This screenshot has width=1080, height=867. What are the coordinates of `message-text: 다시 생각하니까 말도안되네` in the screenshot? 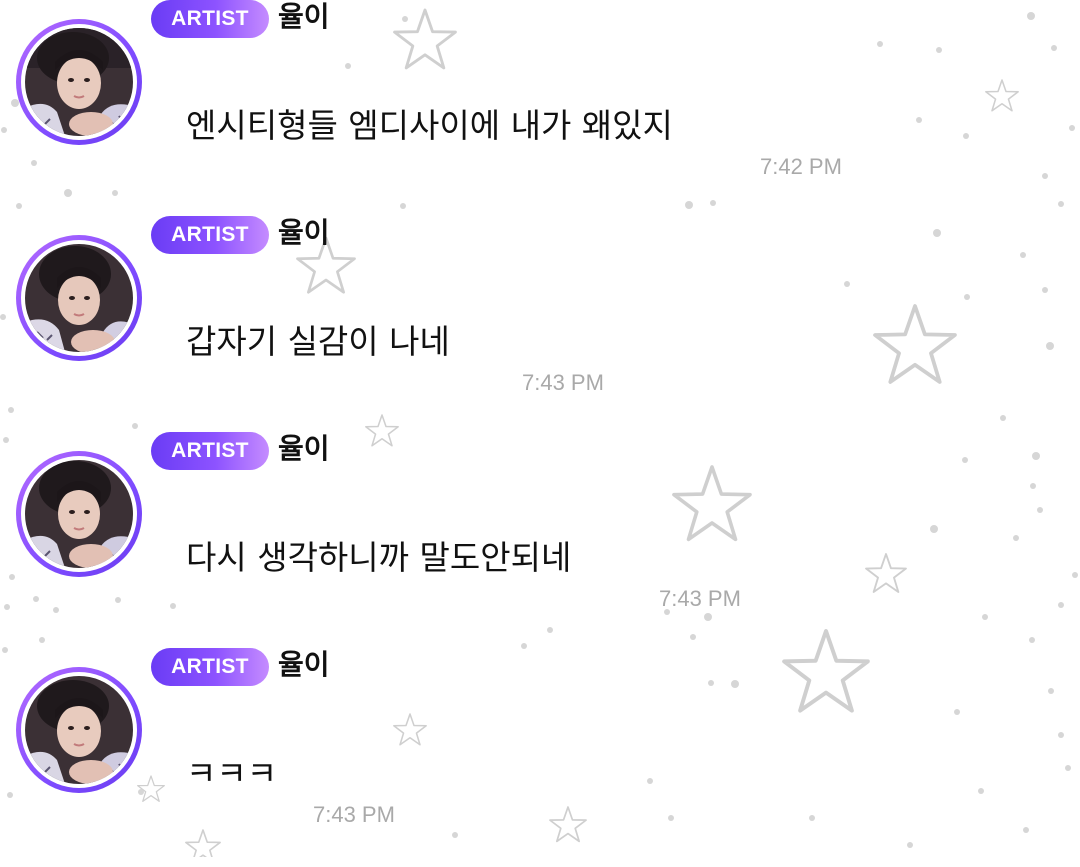 It's located at (379, 557).